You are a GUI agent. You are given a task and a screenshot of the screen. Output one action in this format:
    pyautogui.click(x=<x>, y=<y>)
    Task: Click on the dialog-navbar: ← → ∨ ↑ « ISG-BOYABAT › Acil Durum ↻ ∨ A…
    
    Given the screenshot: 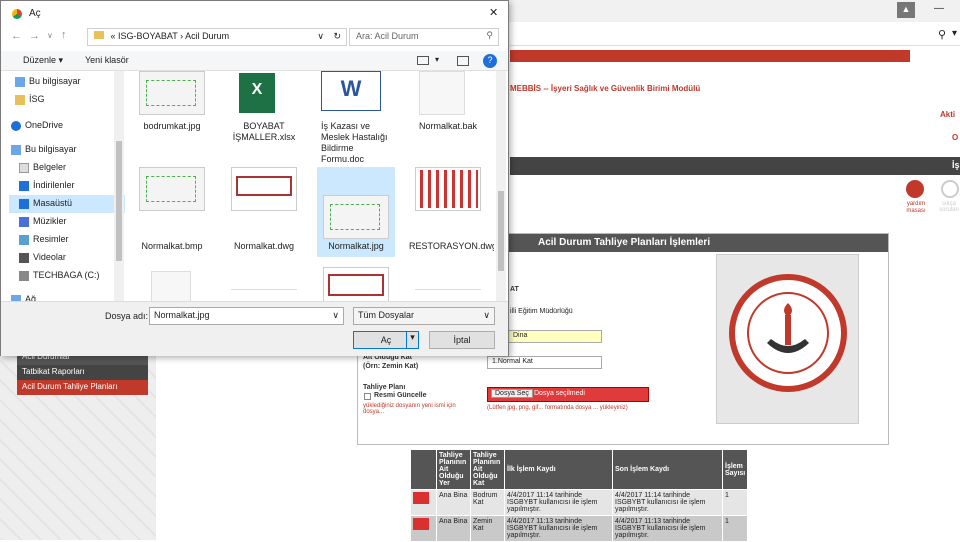 What is the action you would take?
    pyautogui.click(x=254, y=38)
    